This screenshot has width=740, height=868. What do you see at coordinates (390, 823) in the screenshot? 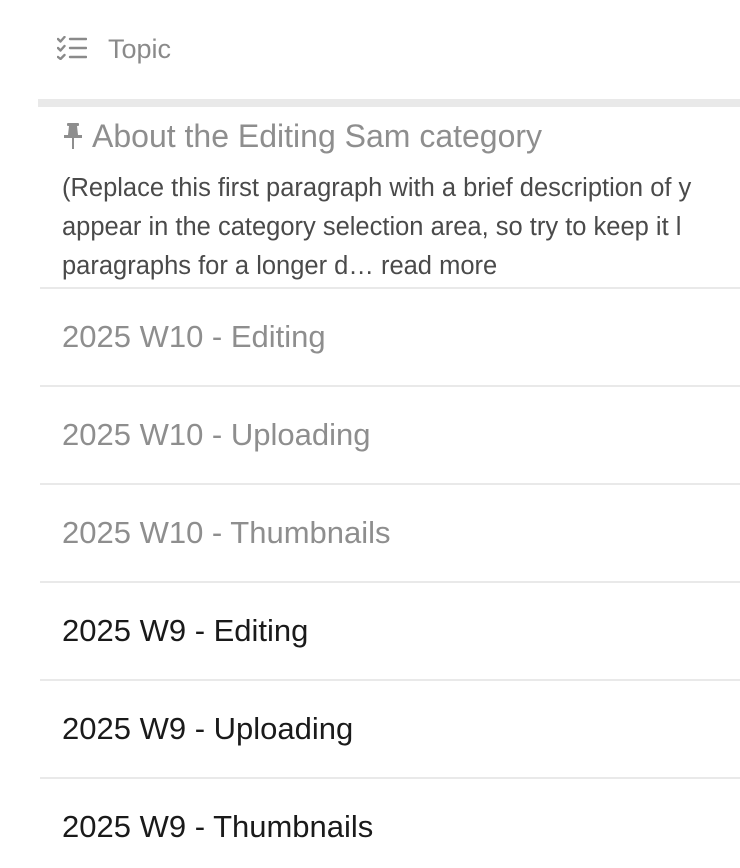
I see `topic-row: 2025 W9 - Thumbnails` at bounding box center [390, 823].